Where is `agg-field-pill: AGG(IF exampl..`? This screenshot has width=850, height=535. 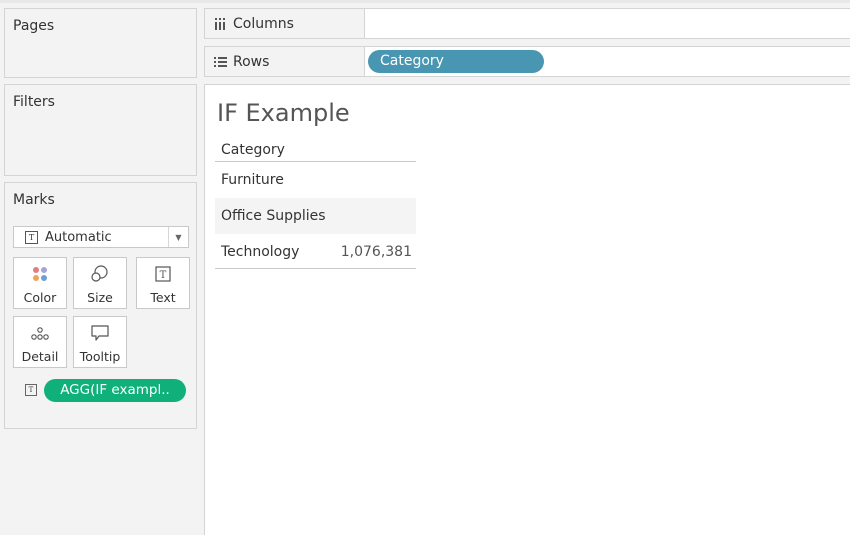
agg-field-pill: AGG(IF exampl.. is located at coordinates (115, 390).